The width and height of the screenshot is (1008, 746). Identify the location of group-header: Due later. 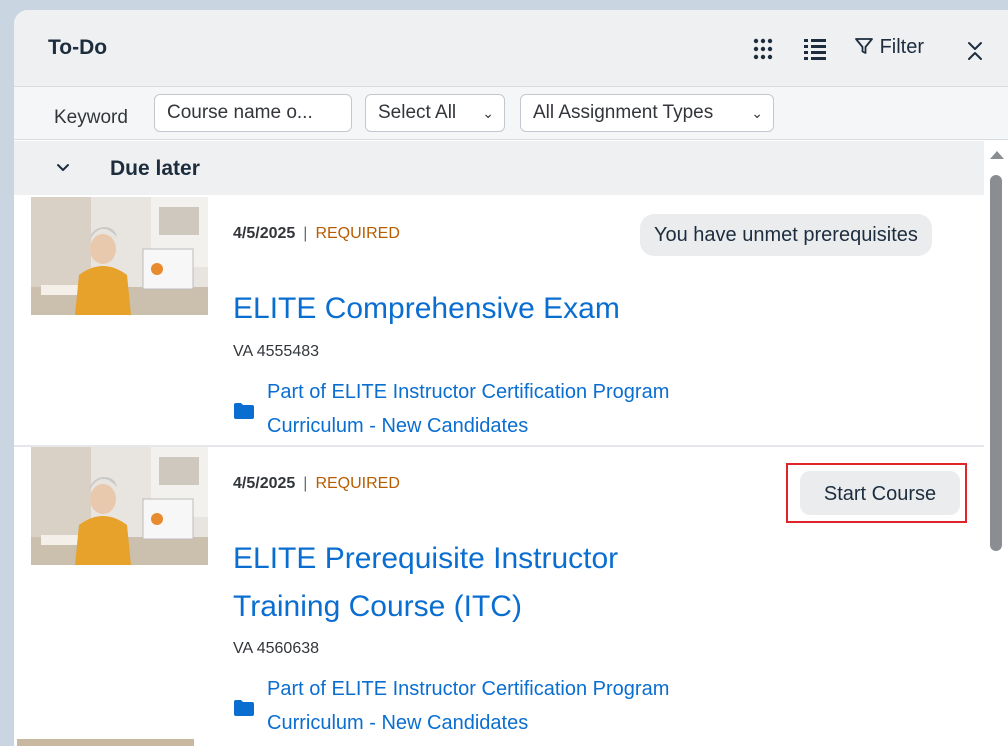
(499, 168).